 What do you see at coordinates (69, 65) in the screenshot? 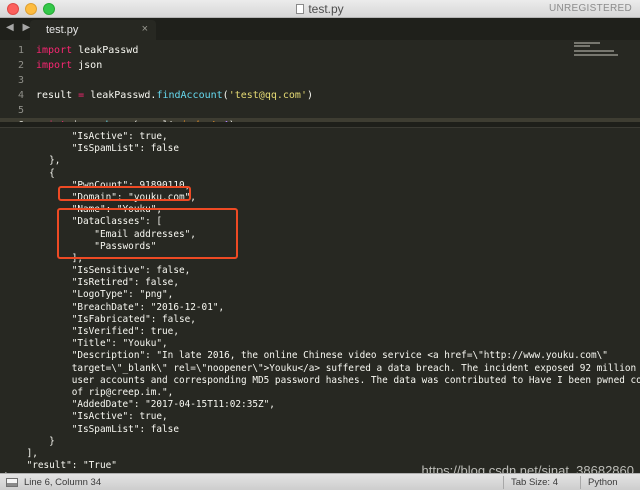
I see `code-line: import json` at bounding box center [69, 65].